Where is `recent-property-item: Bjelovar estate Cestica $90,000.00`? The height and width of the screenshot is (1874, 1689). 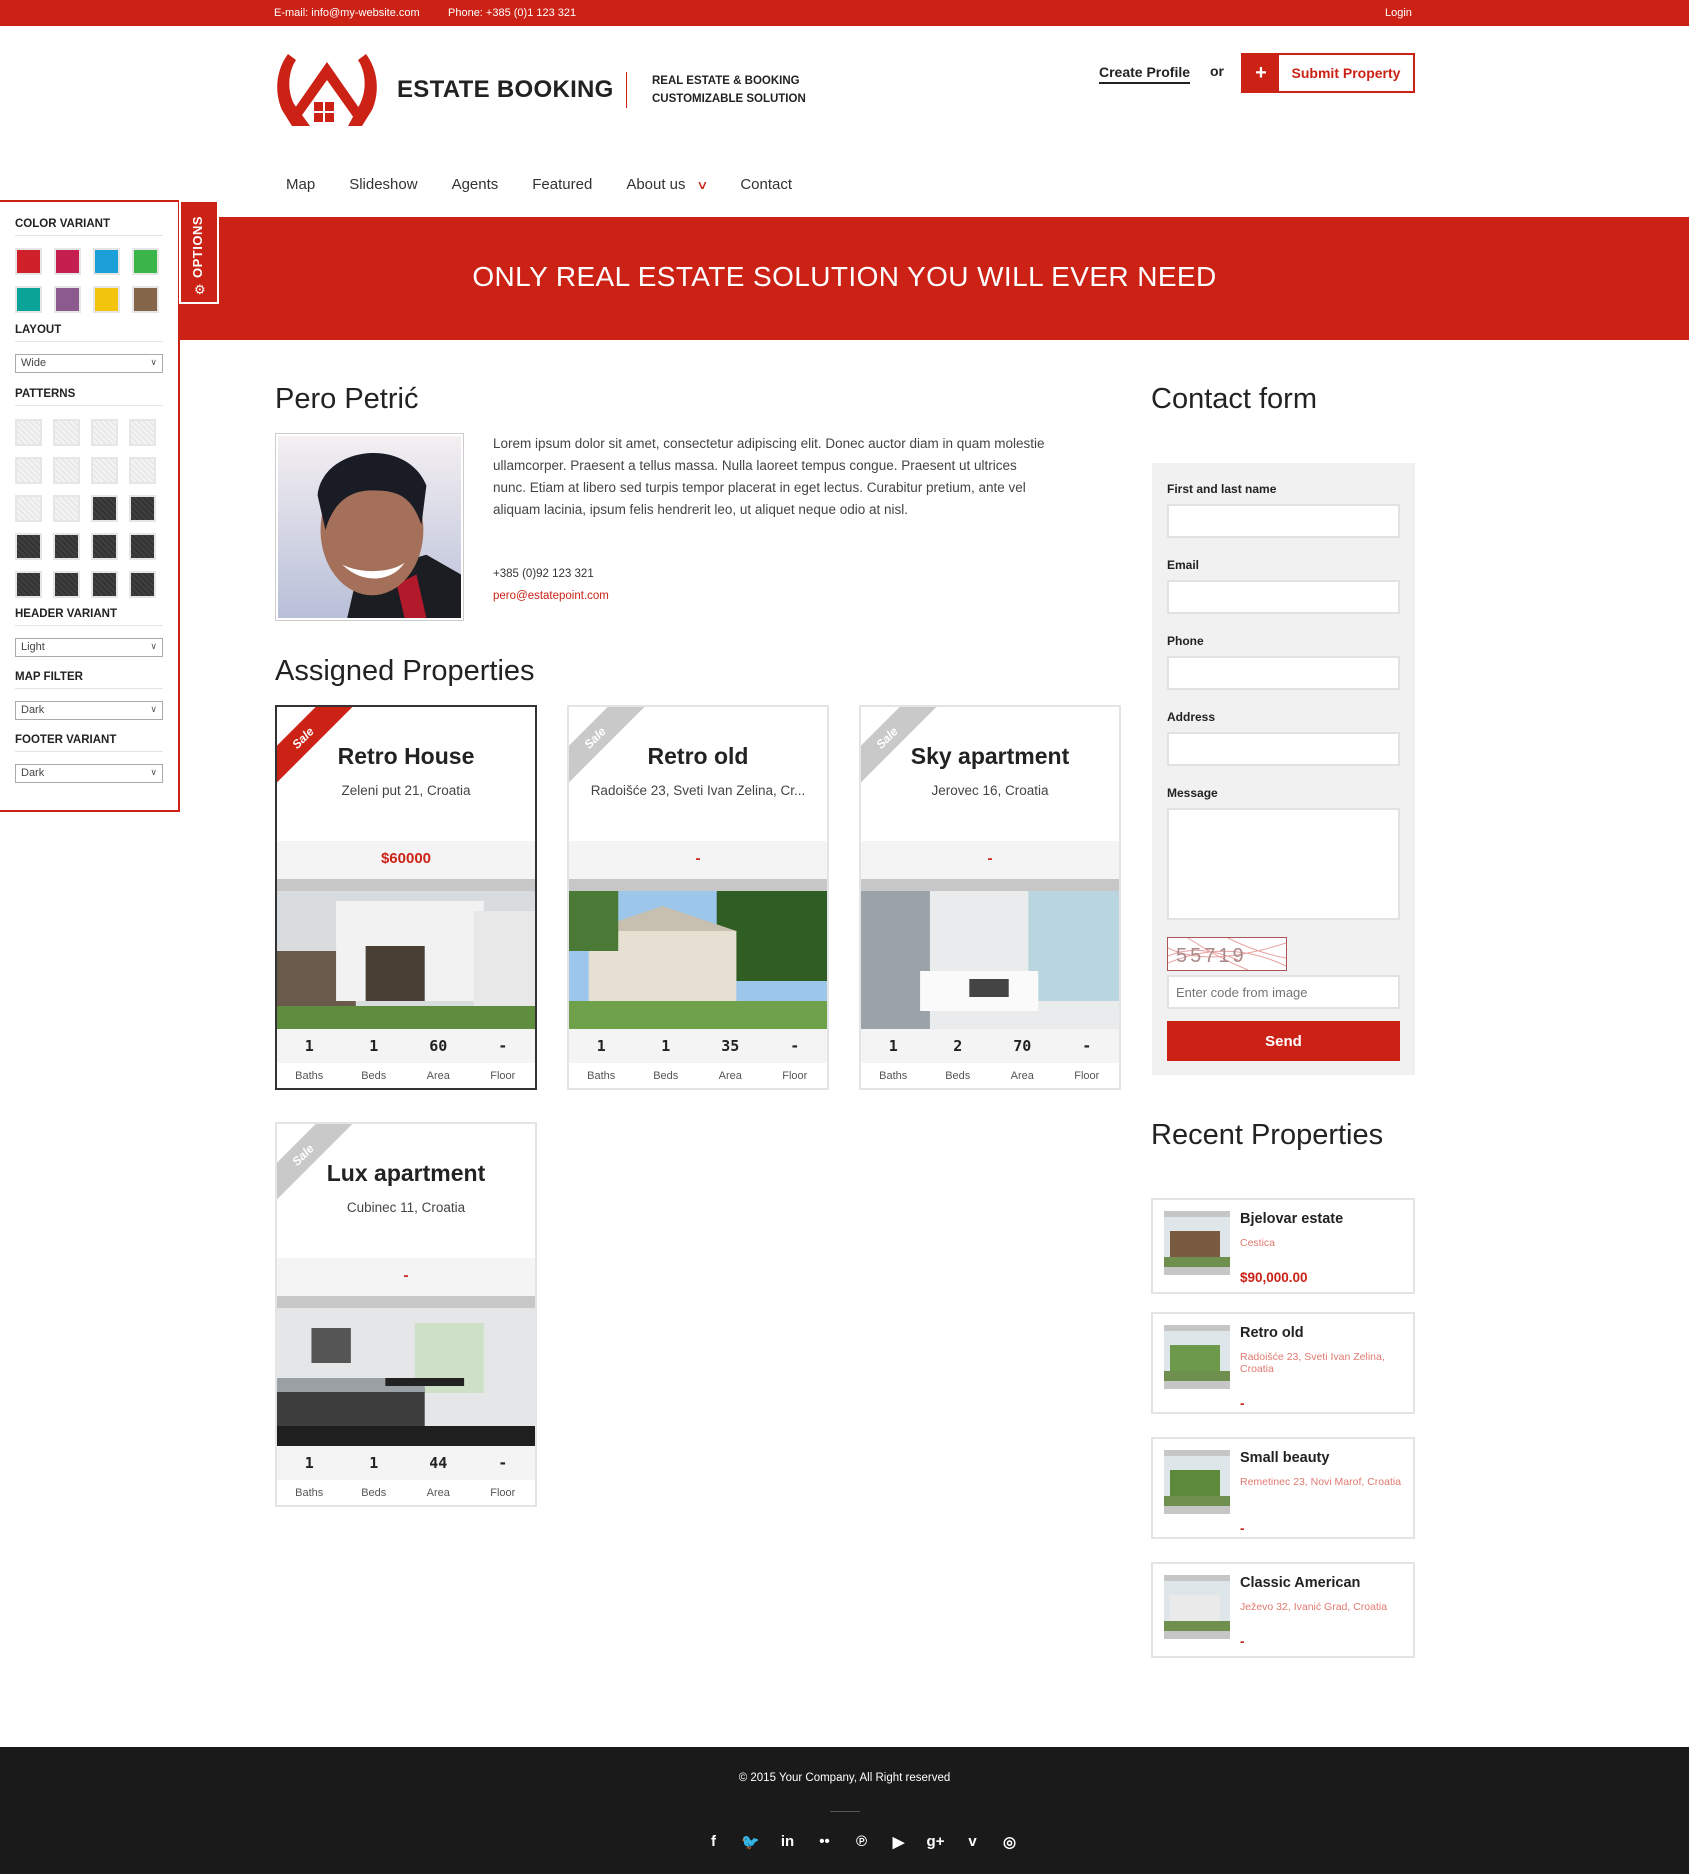
recent-property-item: Bjelovar estate Cestica $90,000.00 is located at coordinates (1283, 1246).